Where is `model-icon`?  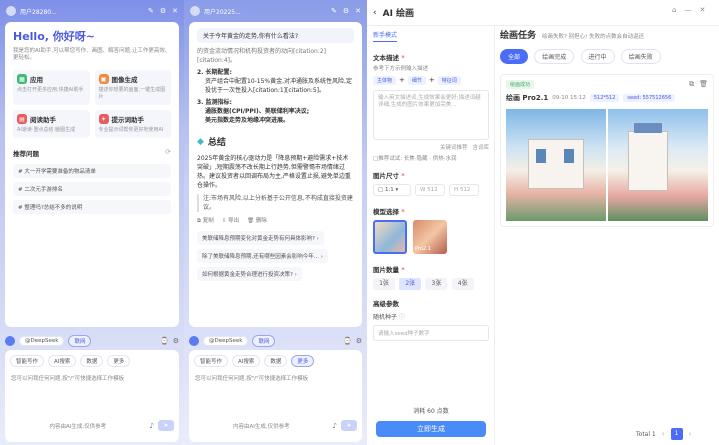 model-icon is located at coordinates (10, 341).